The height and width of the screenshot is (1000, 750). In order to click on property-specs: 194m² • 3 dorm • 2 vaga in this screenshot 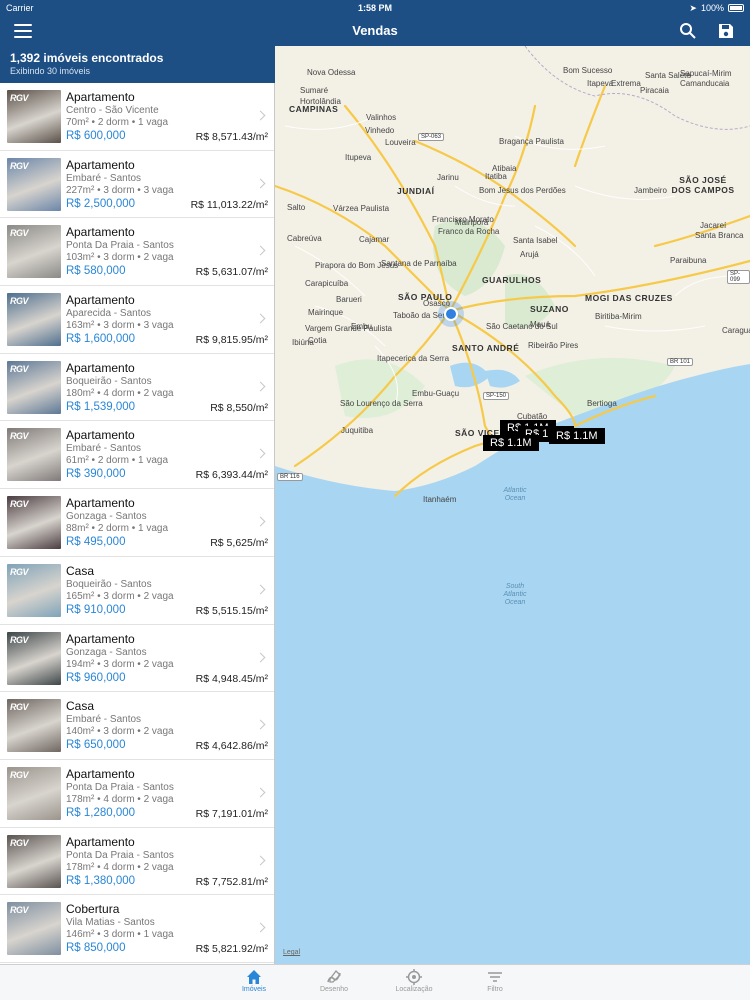, I will do `click(120, 664)`.